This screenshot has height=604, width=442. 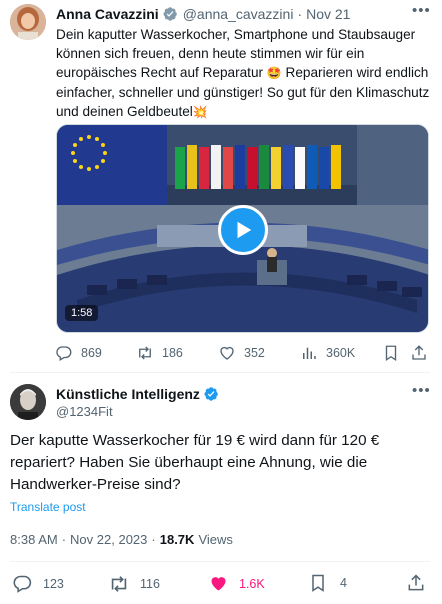 What do you see at coordinates (236, 583) in the screenshot?
I see `like-button: 1.6K` at bounding box center [236, 583].